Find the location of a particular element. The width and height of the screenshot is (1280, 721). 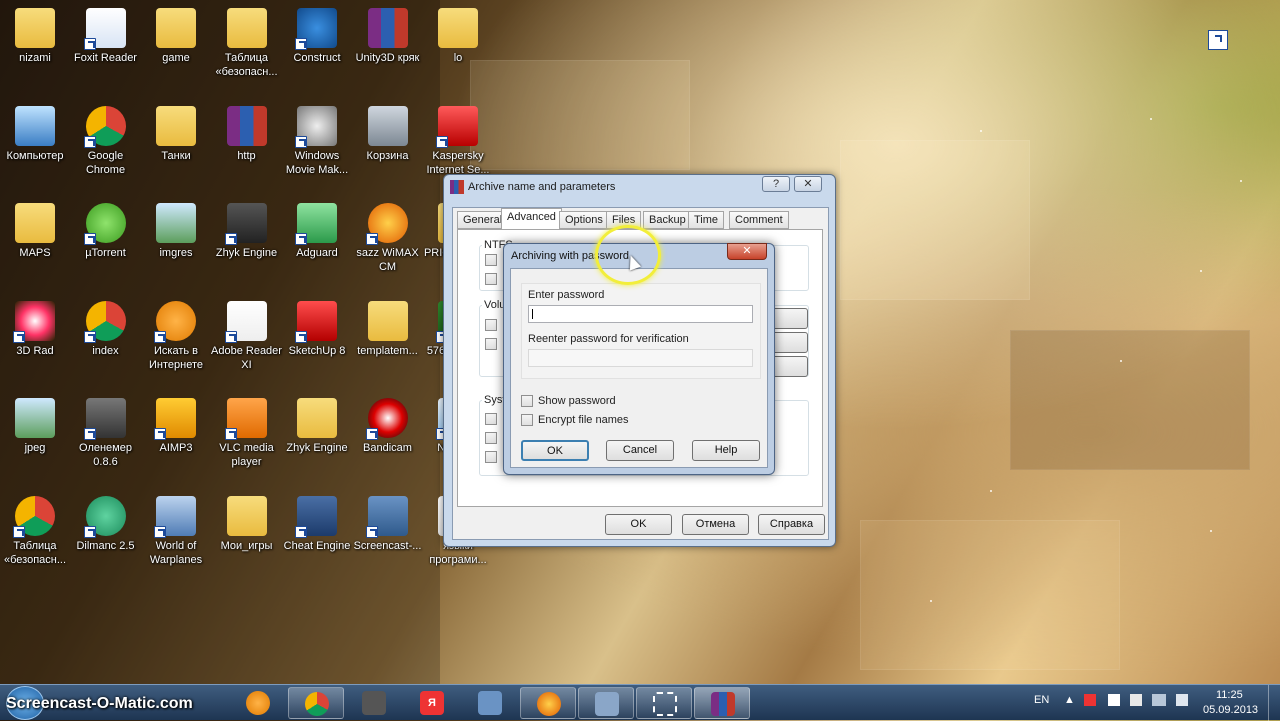

desktop-icon: Construct is located at coordinates (317, 36).